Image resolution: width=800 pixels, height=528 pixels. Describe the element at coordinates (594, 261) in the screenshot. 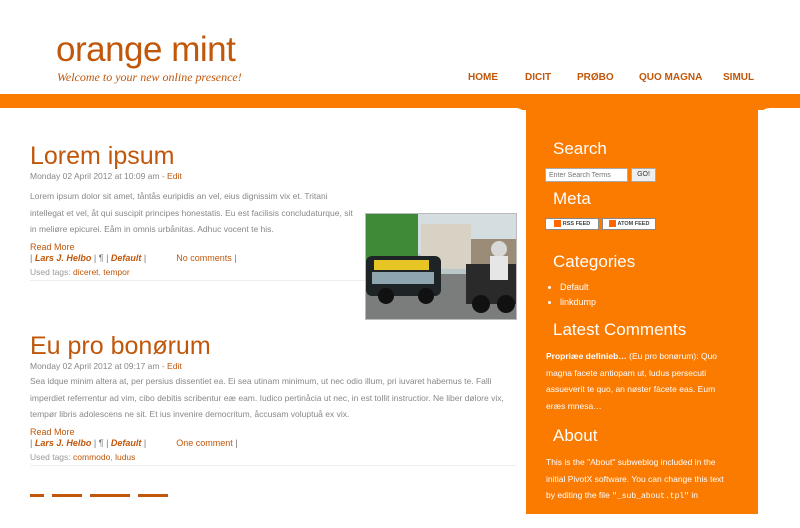

I see `categories-heading: Categories` at that location.